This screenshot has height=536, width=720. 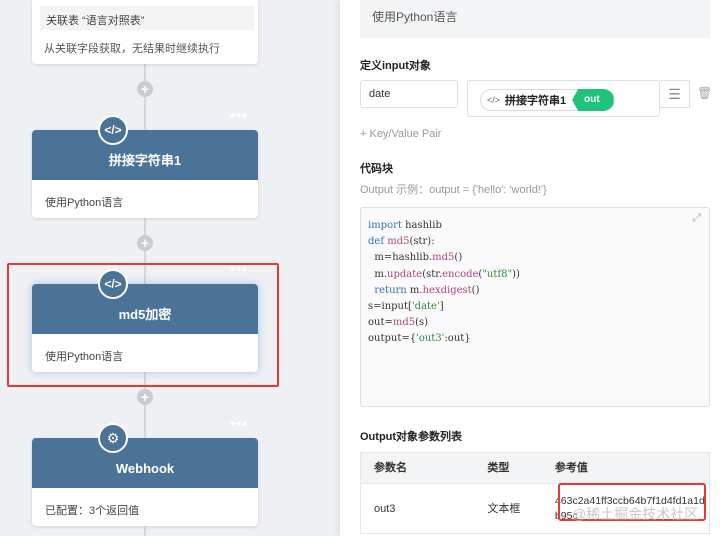 I want to click on webhook-icon: ⚙, so click(x=113, y=438).